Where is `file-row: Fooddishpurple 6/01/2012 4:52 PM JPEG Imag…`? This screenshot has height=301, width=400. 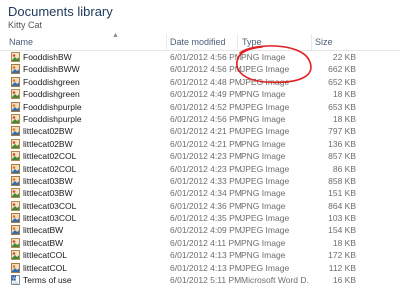 file-row: Fooddishpurple 6/01/2012 4:52 PM JPEG Imag… is located at coordinates (200, 107).